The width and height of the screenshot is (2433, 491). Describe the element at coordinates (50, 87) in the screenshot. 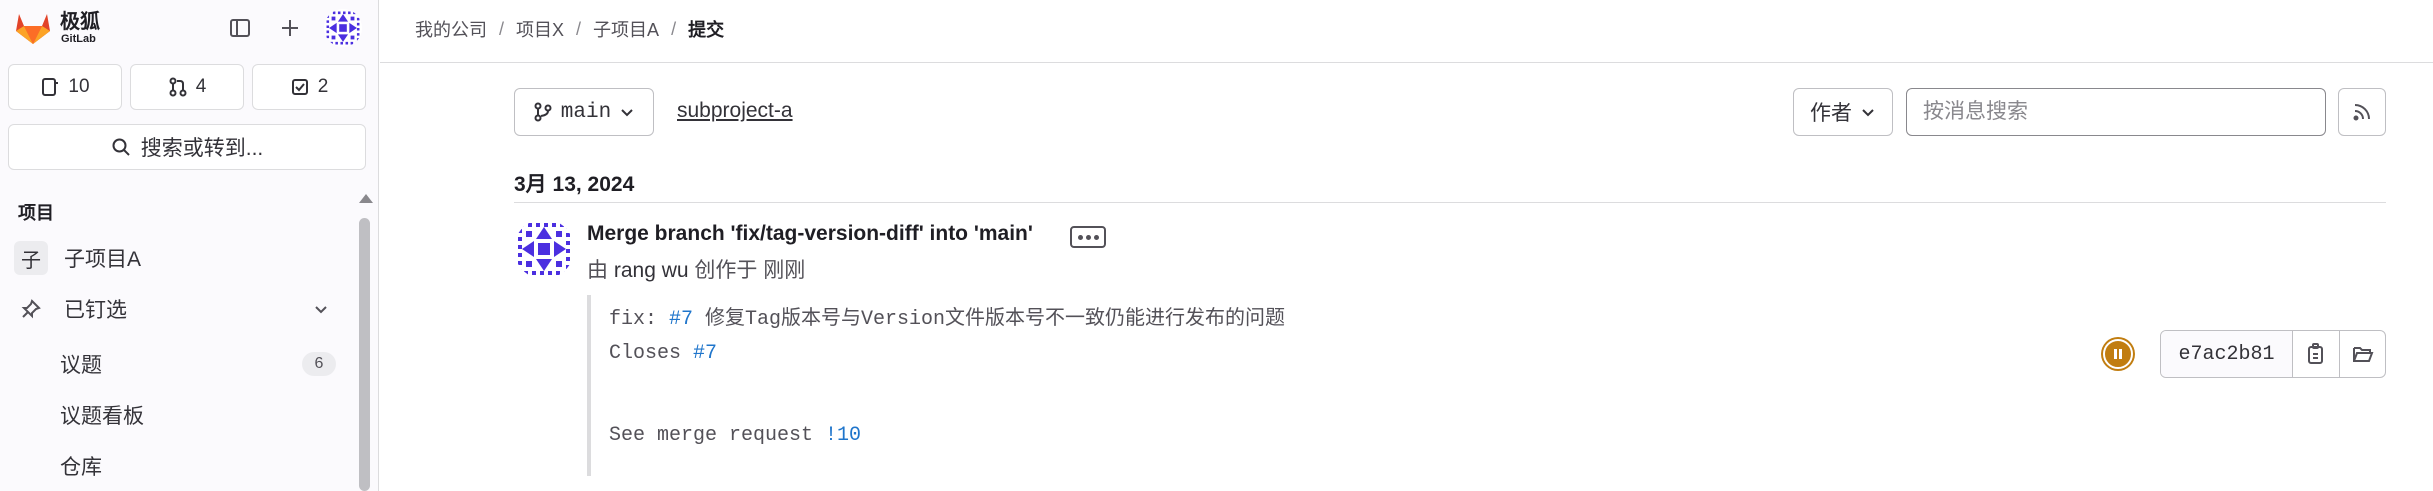

I see `issues-icon` at that location.